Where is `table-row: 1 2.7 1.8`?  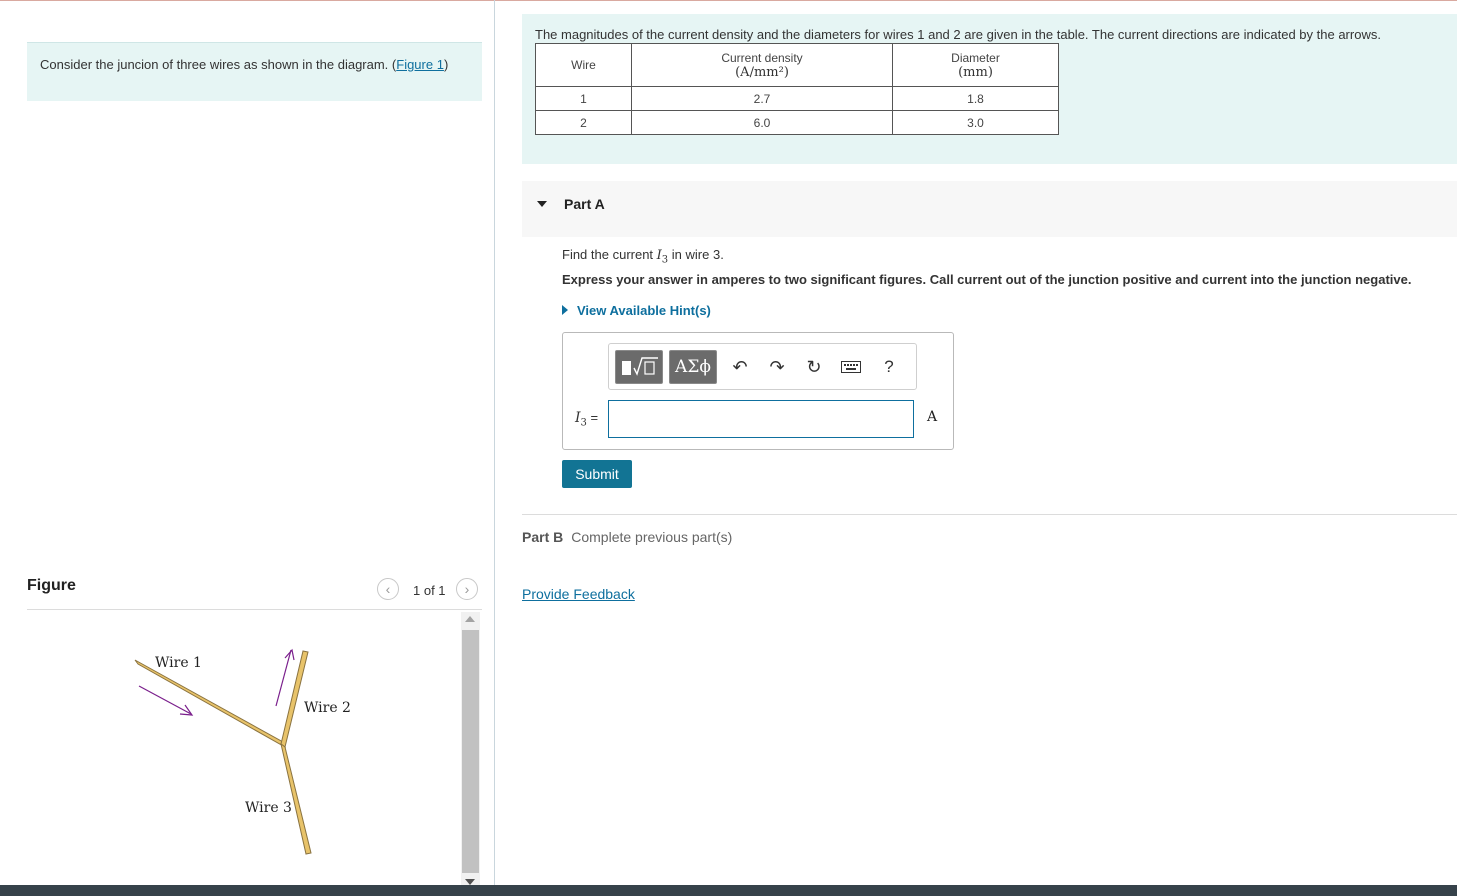 table-row: 1 2.7 1.8 is located at coordinates (797, 98).